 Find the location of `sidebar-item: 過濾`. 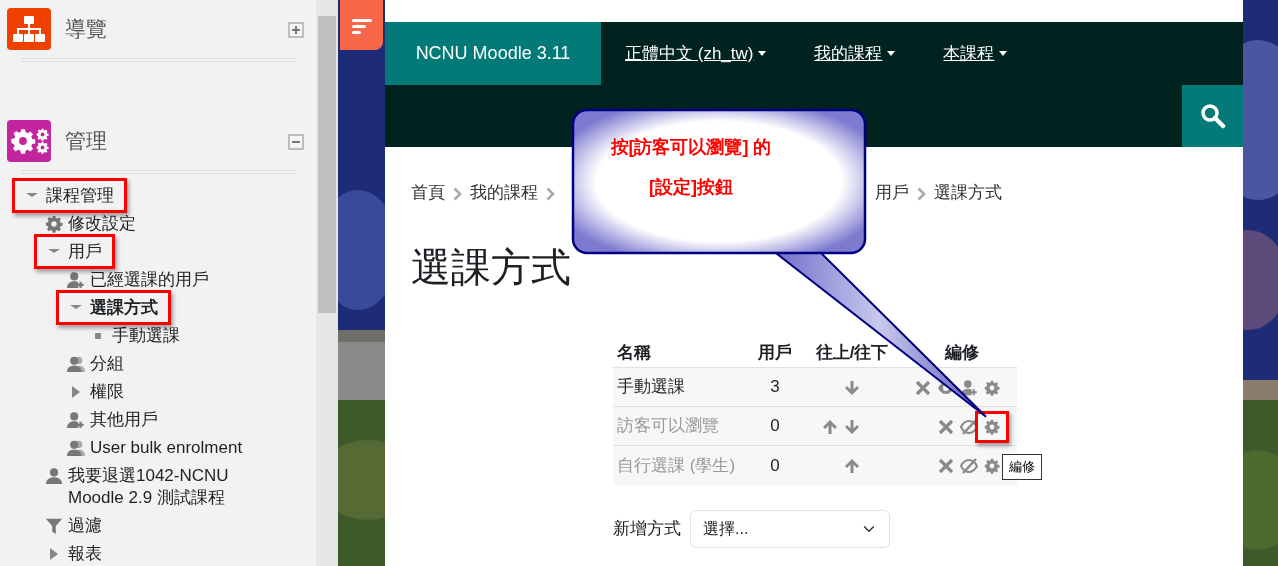

sidebar-item: 過濾 is located at coordinates (85, 526).